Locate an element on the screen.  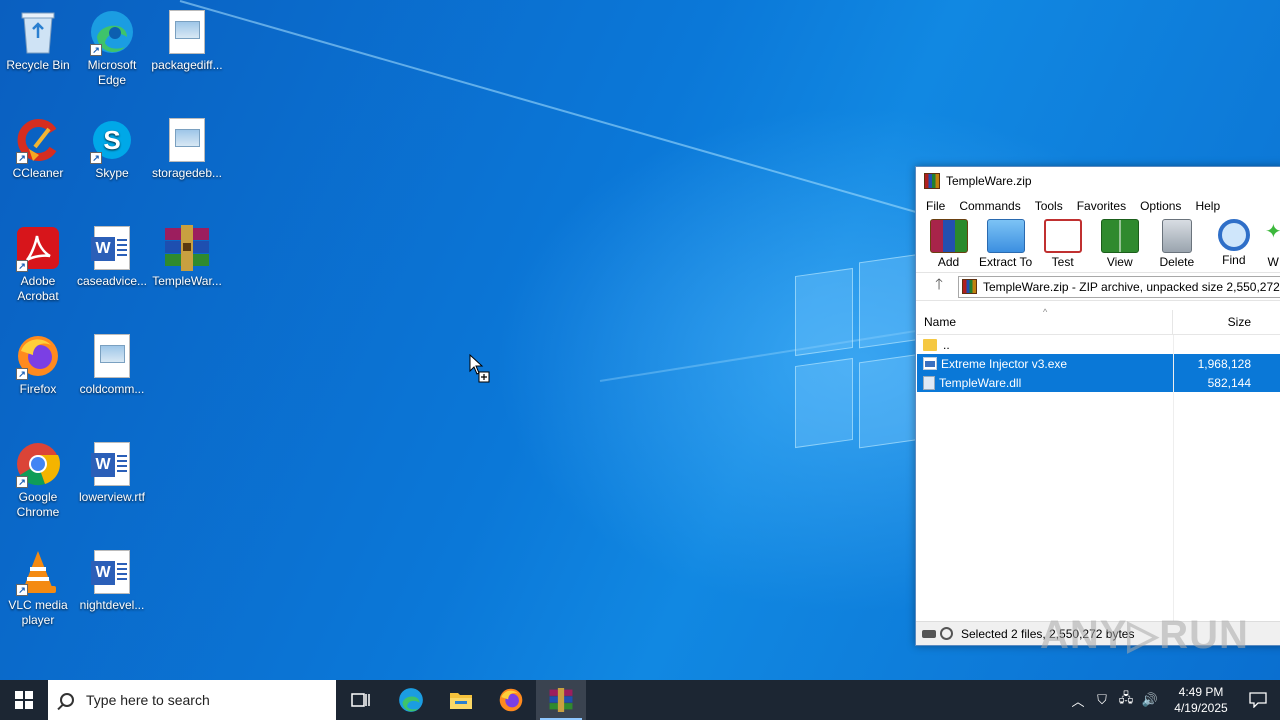
menu-commands: Commands is located at coordinates (989, 206).